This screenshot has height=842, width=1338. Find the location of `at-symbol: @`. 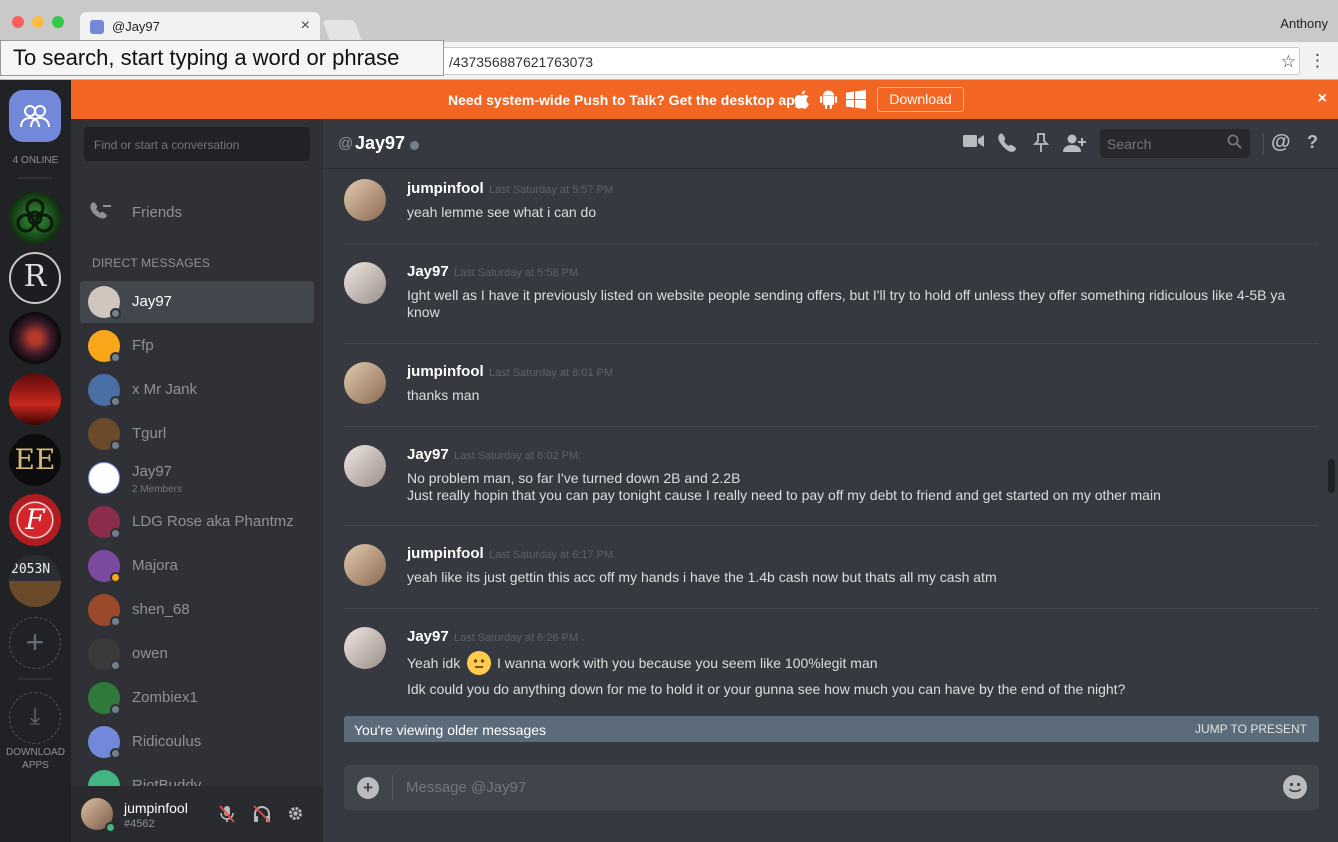

at-symbol: @ is located at coordinates (346, 143).